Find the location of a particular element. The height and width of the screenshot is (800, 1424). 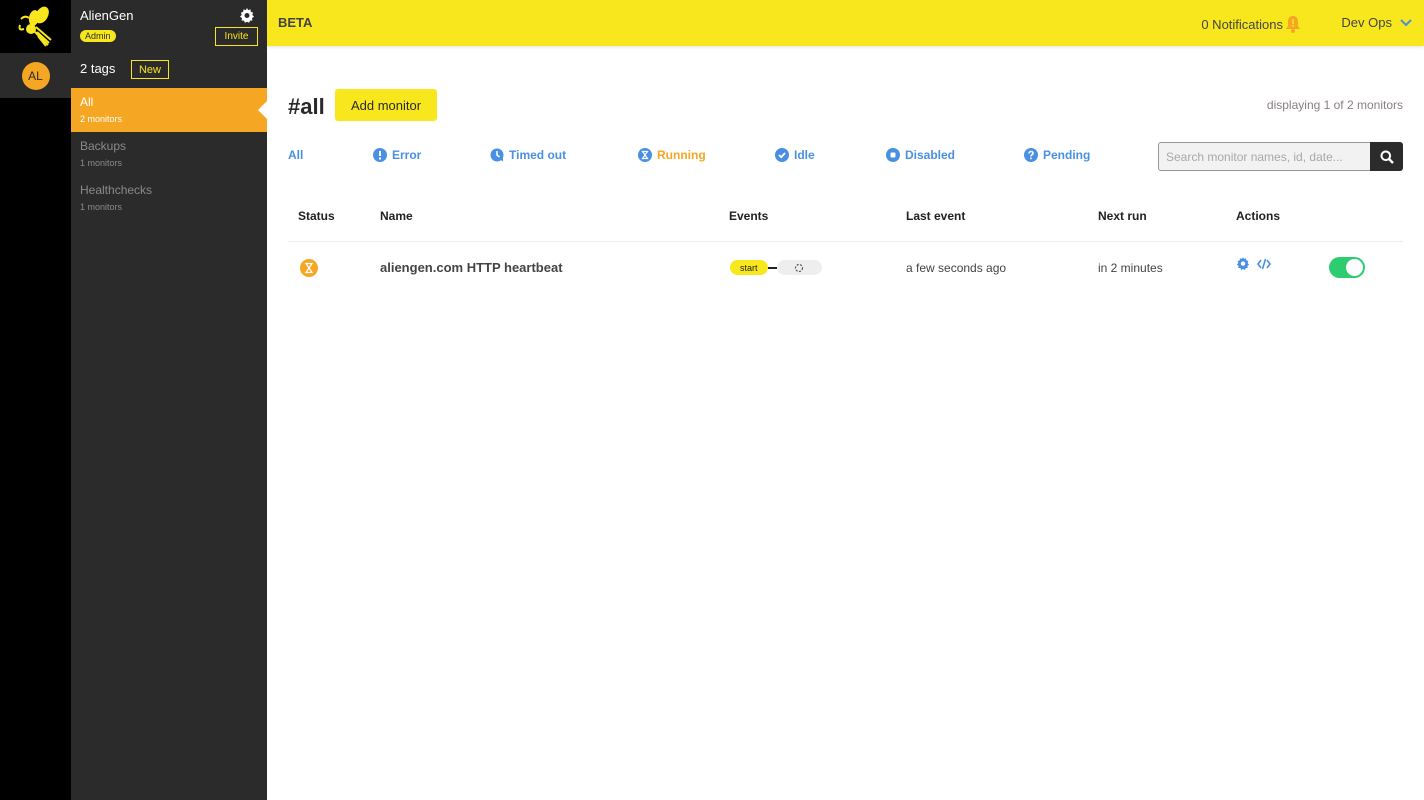

top-bar: BETA 0 Notifications Dev Ops is located at coordinates (845, 23).